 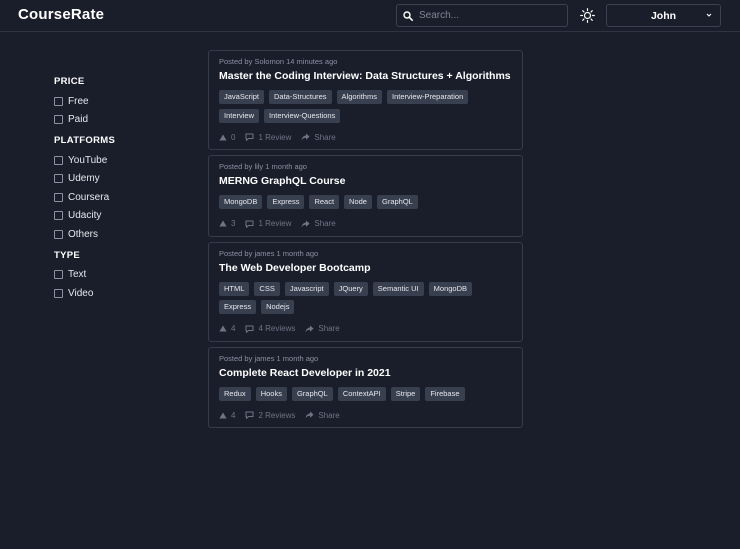 I want to click on card-actions: 4 4 Reviews Share, so click(x=365, y=329).